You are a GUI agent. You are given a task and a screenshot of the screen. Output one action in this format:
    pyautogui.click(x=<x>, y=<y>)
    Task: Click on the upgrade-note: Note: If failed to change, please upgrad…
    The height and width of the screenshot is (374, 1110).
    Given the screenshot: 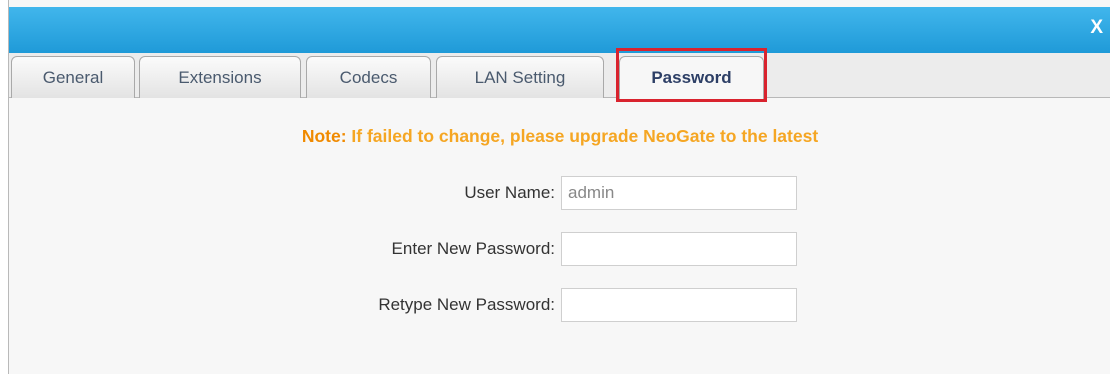 What is the action you would take?
    pyautogui.click(x=559, y=136)
    